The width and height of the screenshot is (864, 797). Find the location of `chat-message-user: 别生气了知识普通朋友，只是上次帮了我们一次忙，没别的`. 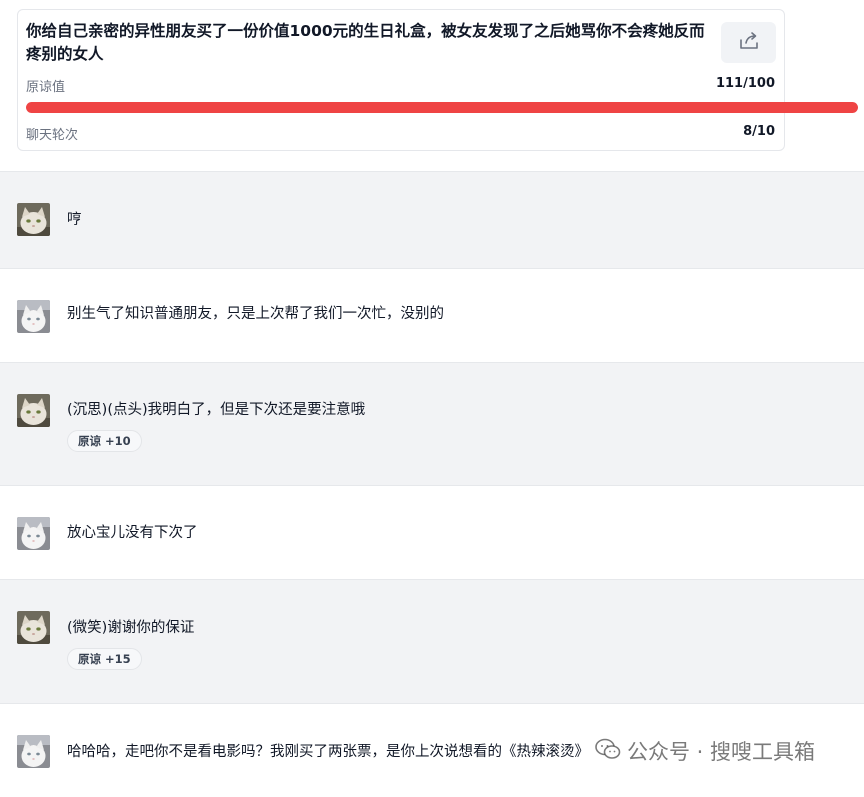

chat-message-user: 别生气了知识普通朋友，只是上次帮了我们一次忙，没别的 is located at coordinates (432, 315).